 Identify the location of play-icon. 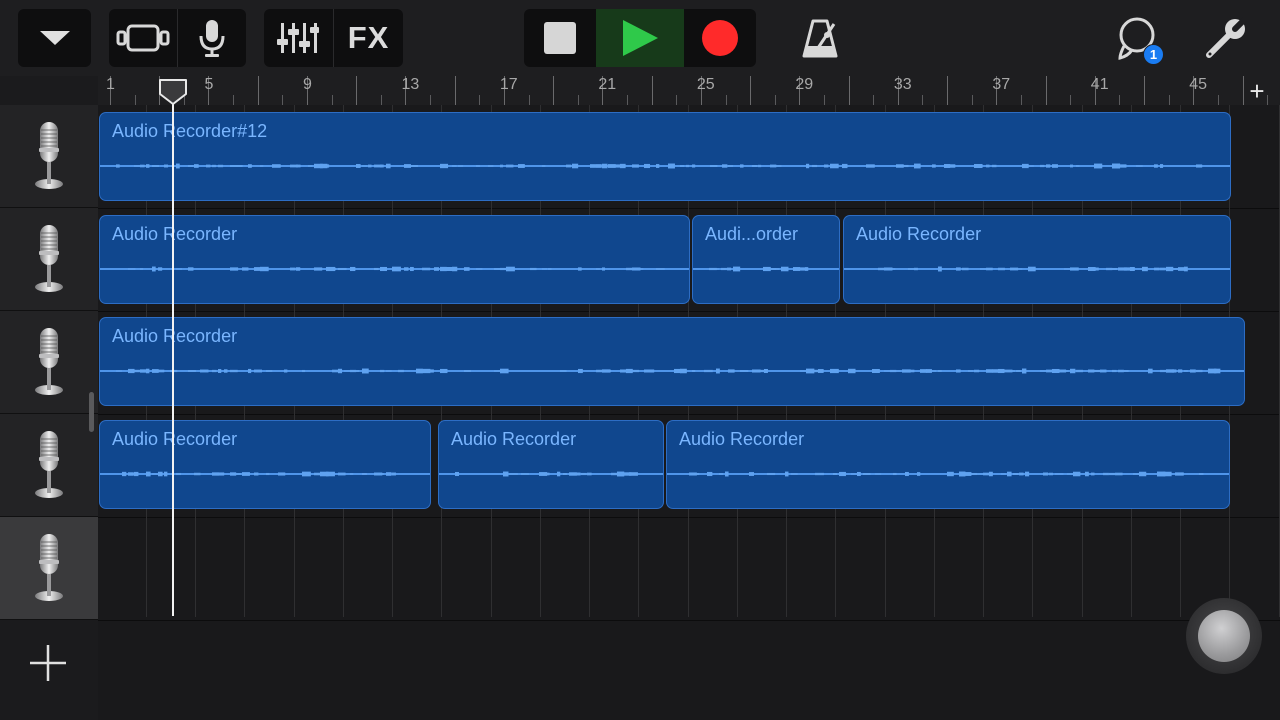
(640, 38).